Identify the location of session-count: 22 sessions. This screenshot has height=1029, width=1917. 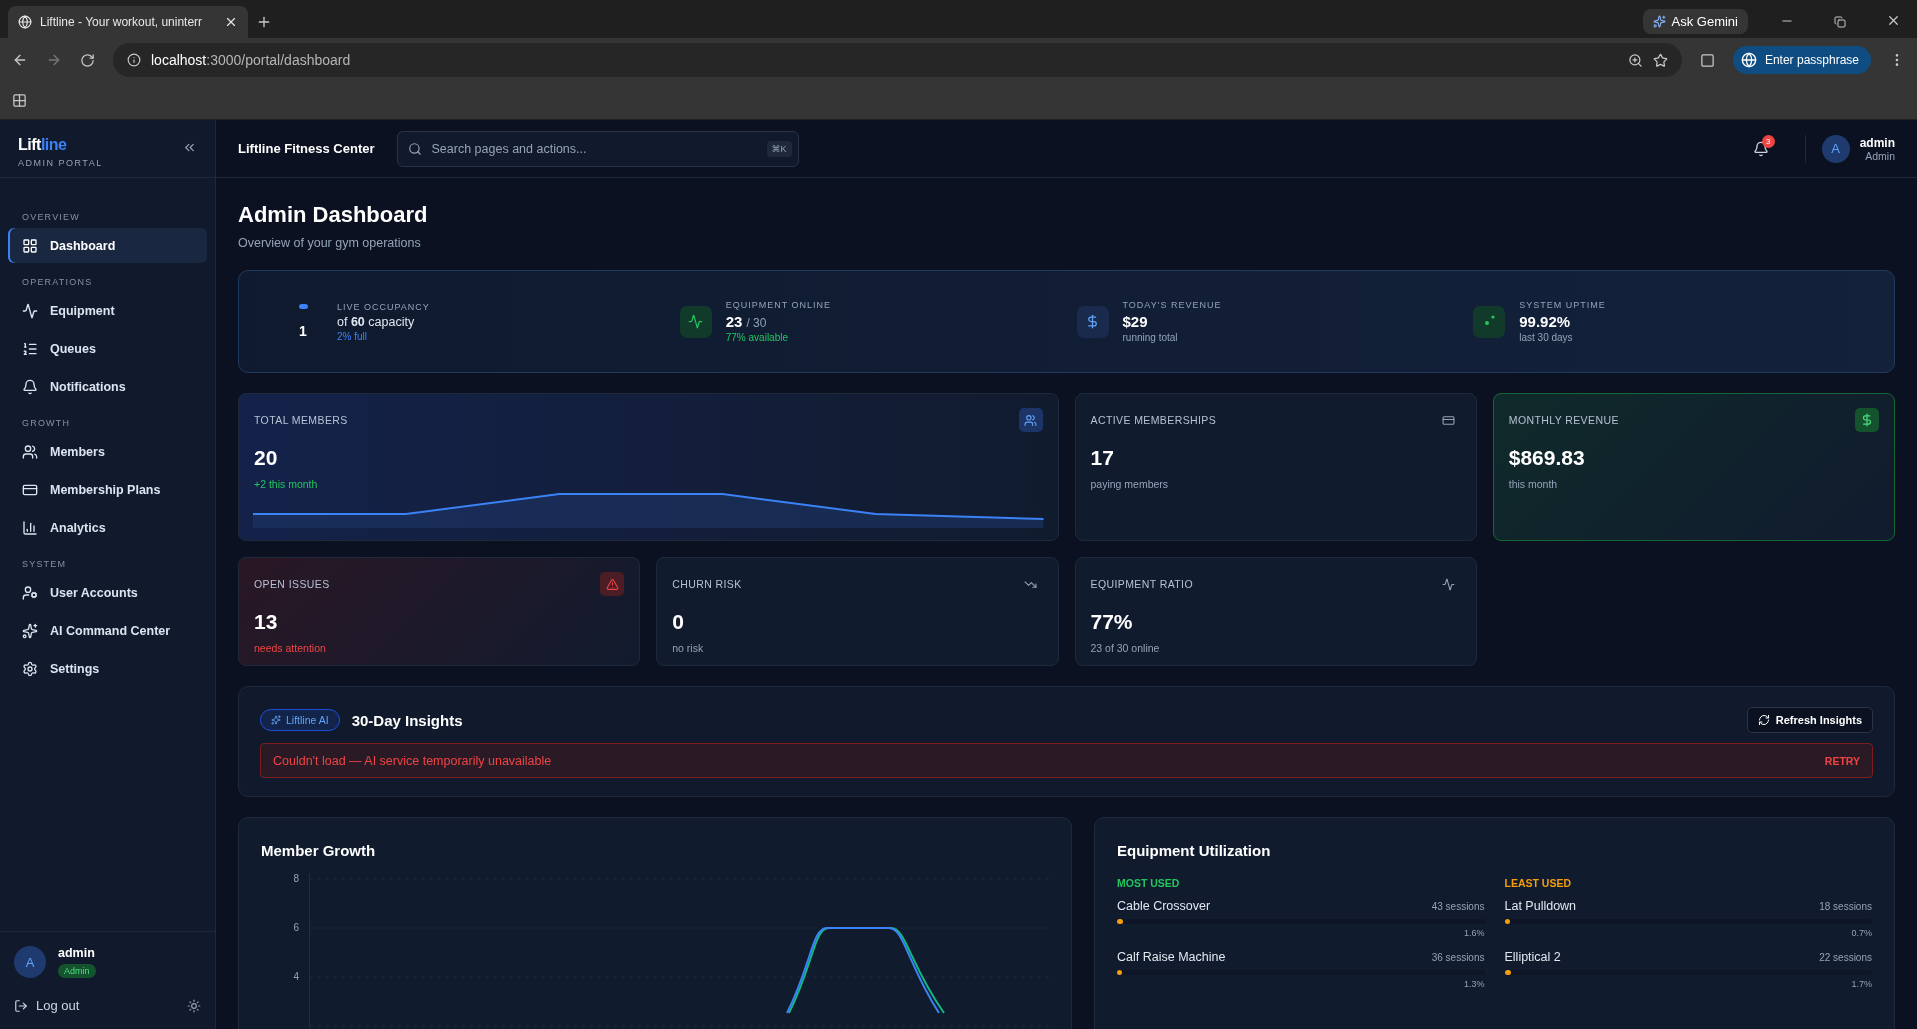
(1845, 957).